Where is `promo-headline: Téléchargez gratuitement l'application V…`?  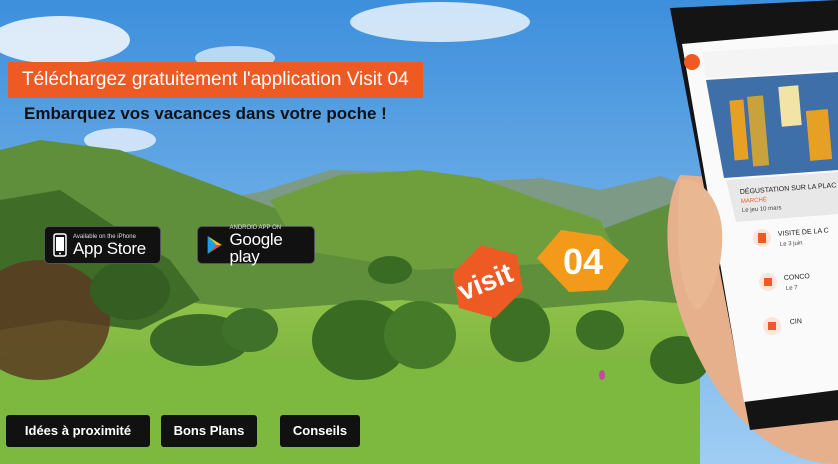
promo-headline: Téléchargez gratuitement l'application V… is located at coordinates (215, 80).